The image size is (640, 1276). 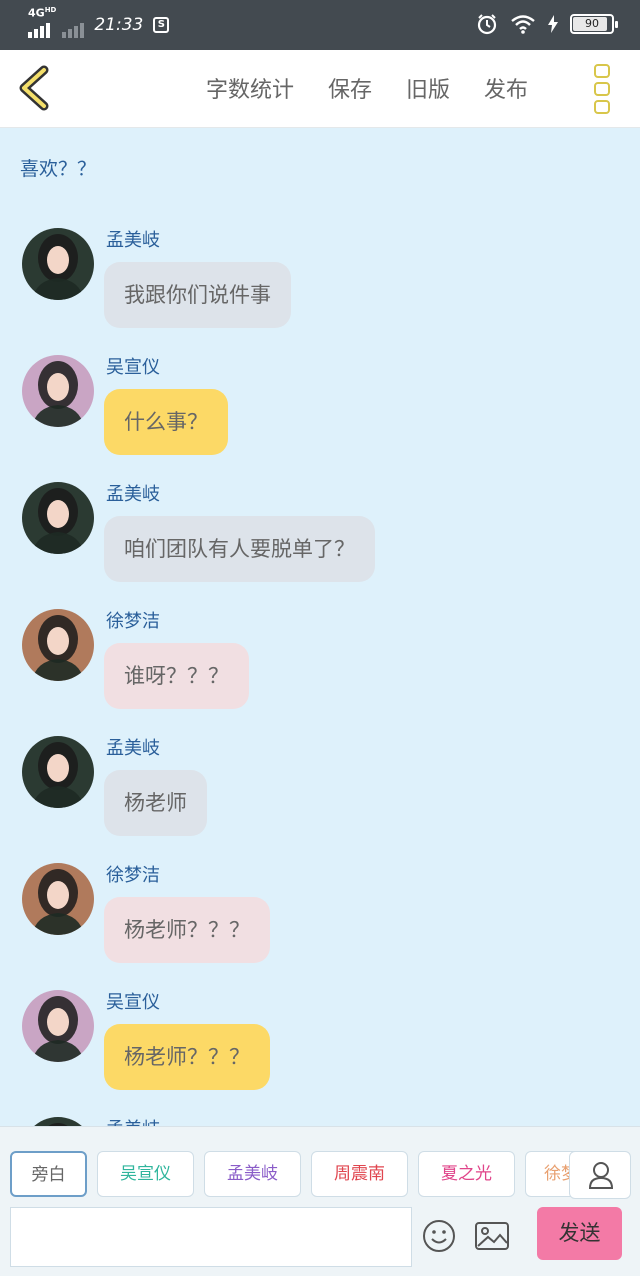 I want to click on person-icon, so click(x=601, y=1175).